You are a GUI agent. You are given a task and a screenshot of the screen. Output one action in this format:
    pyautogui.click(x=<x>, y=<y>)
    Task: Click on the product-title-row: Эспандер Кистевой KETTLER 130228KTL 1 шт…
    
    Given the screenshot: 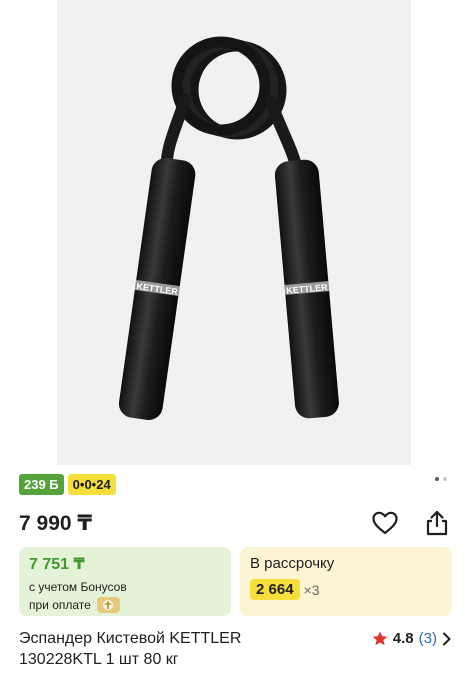 What is the action you would take?
    pyautogui.click(x=235, y=649)
    